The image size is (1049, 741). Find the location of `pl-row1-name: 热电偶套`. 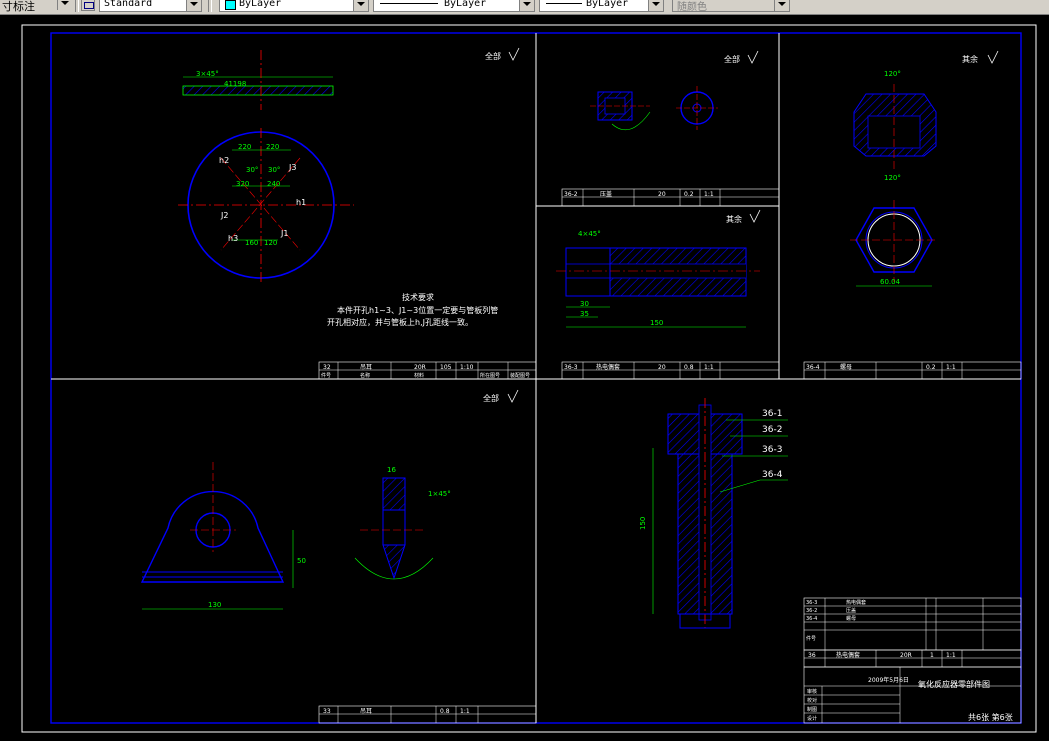

pl-row1-name: 热电偶套 is located at coordinates (856, 602).